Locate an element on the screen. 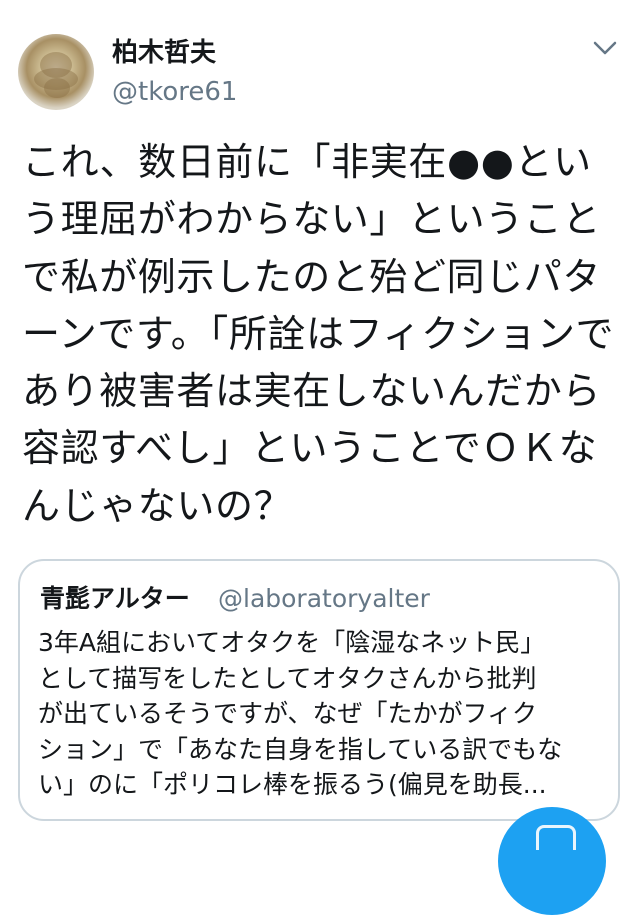  quoted-author-name: 青髭アルター is located at coordinates (115, 598).